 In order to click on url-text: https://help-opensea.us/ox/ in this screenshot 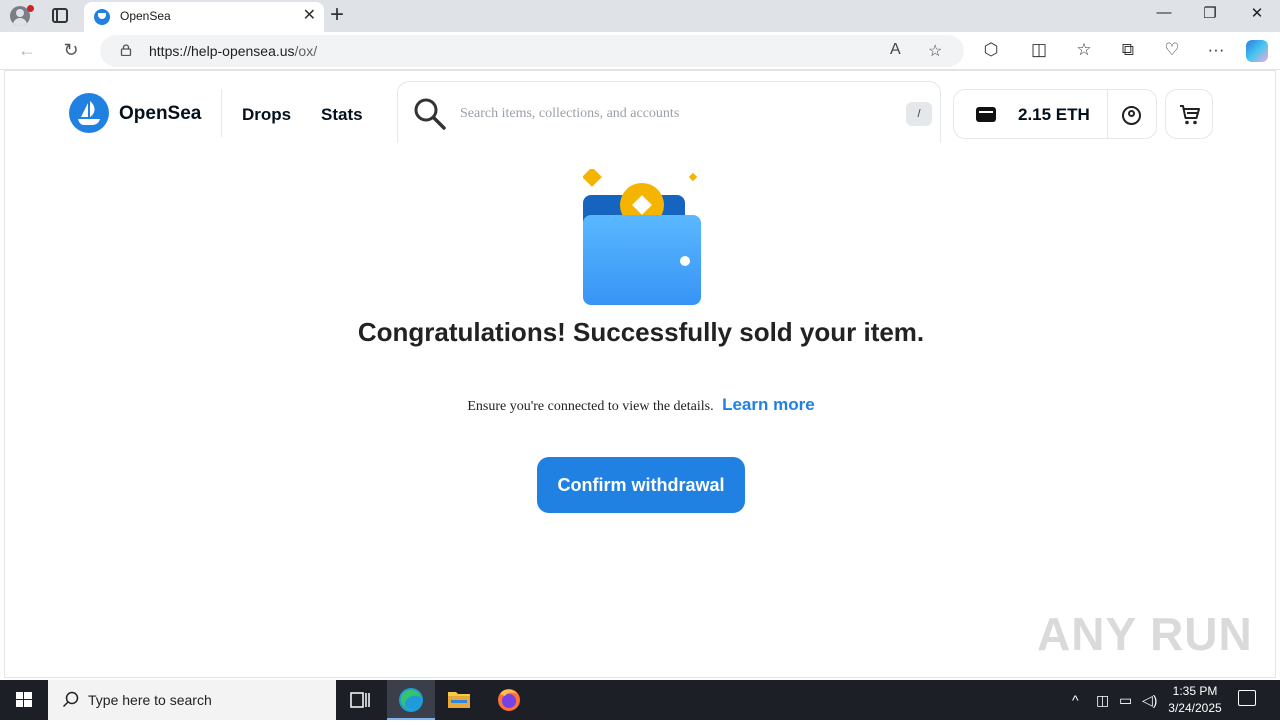, I will do `click(233, 51)`.